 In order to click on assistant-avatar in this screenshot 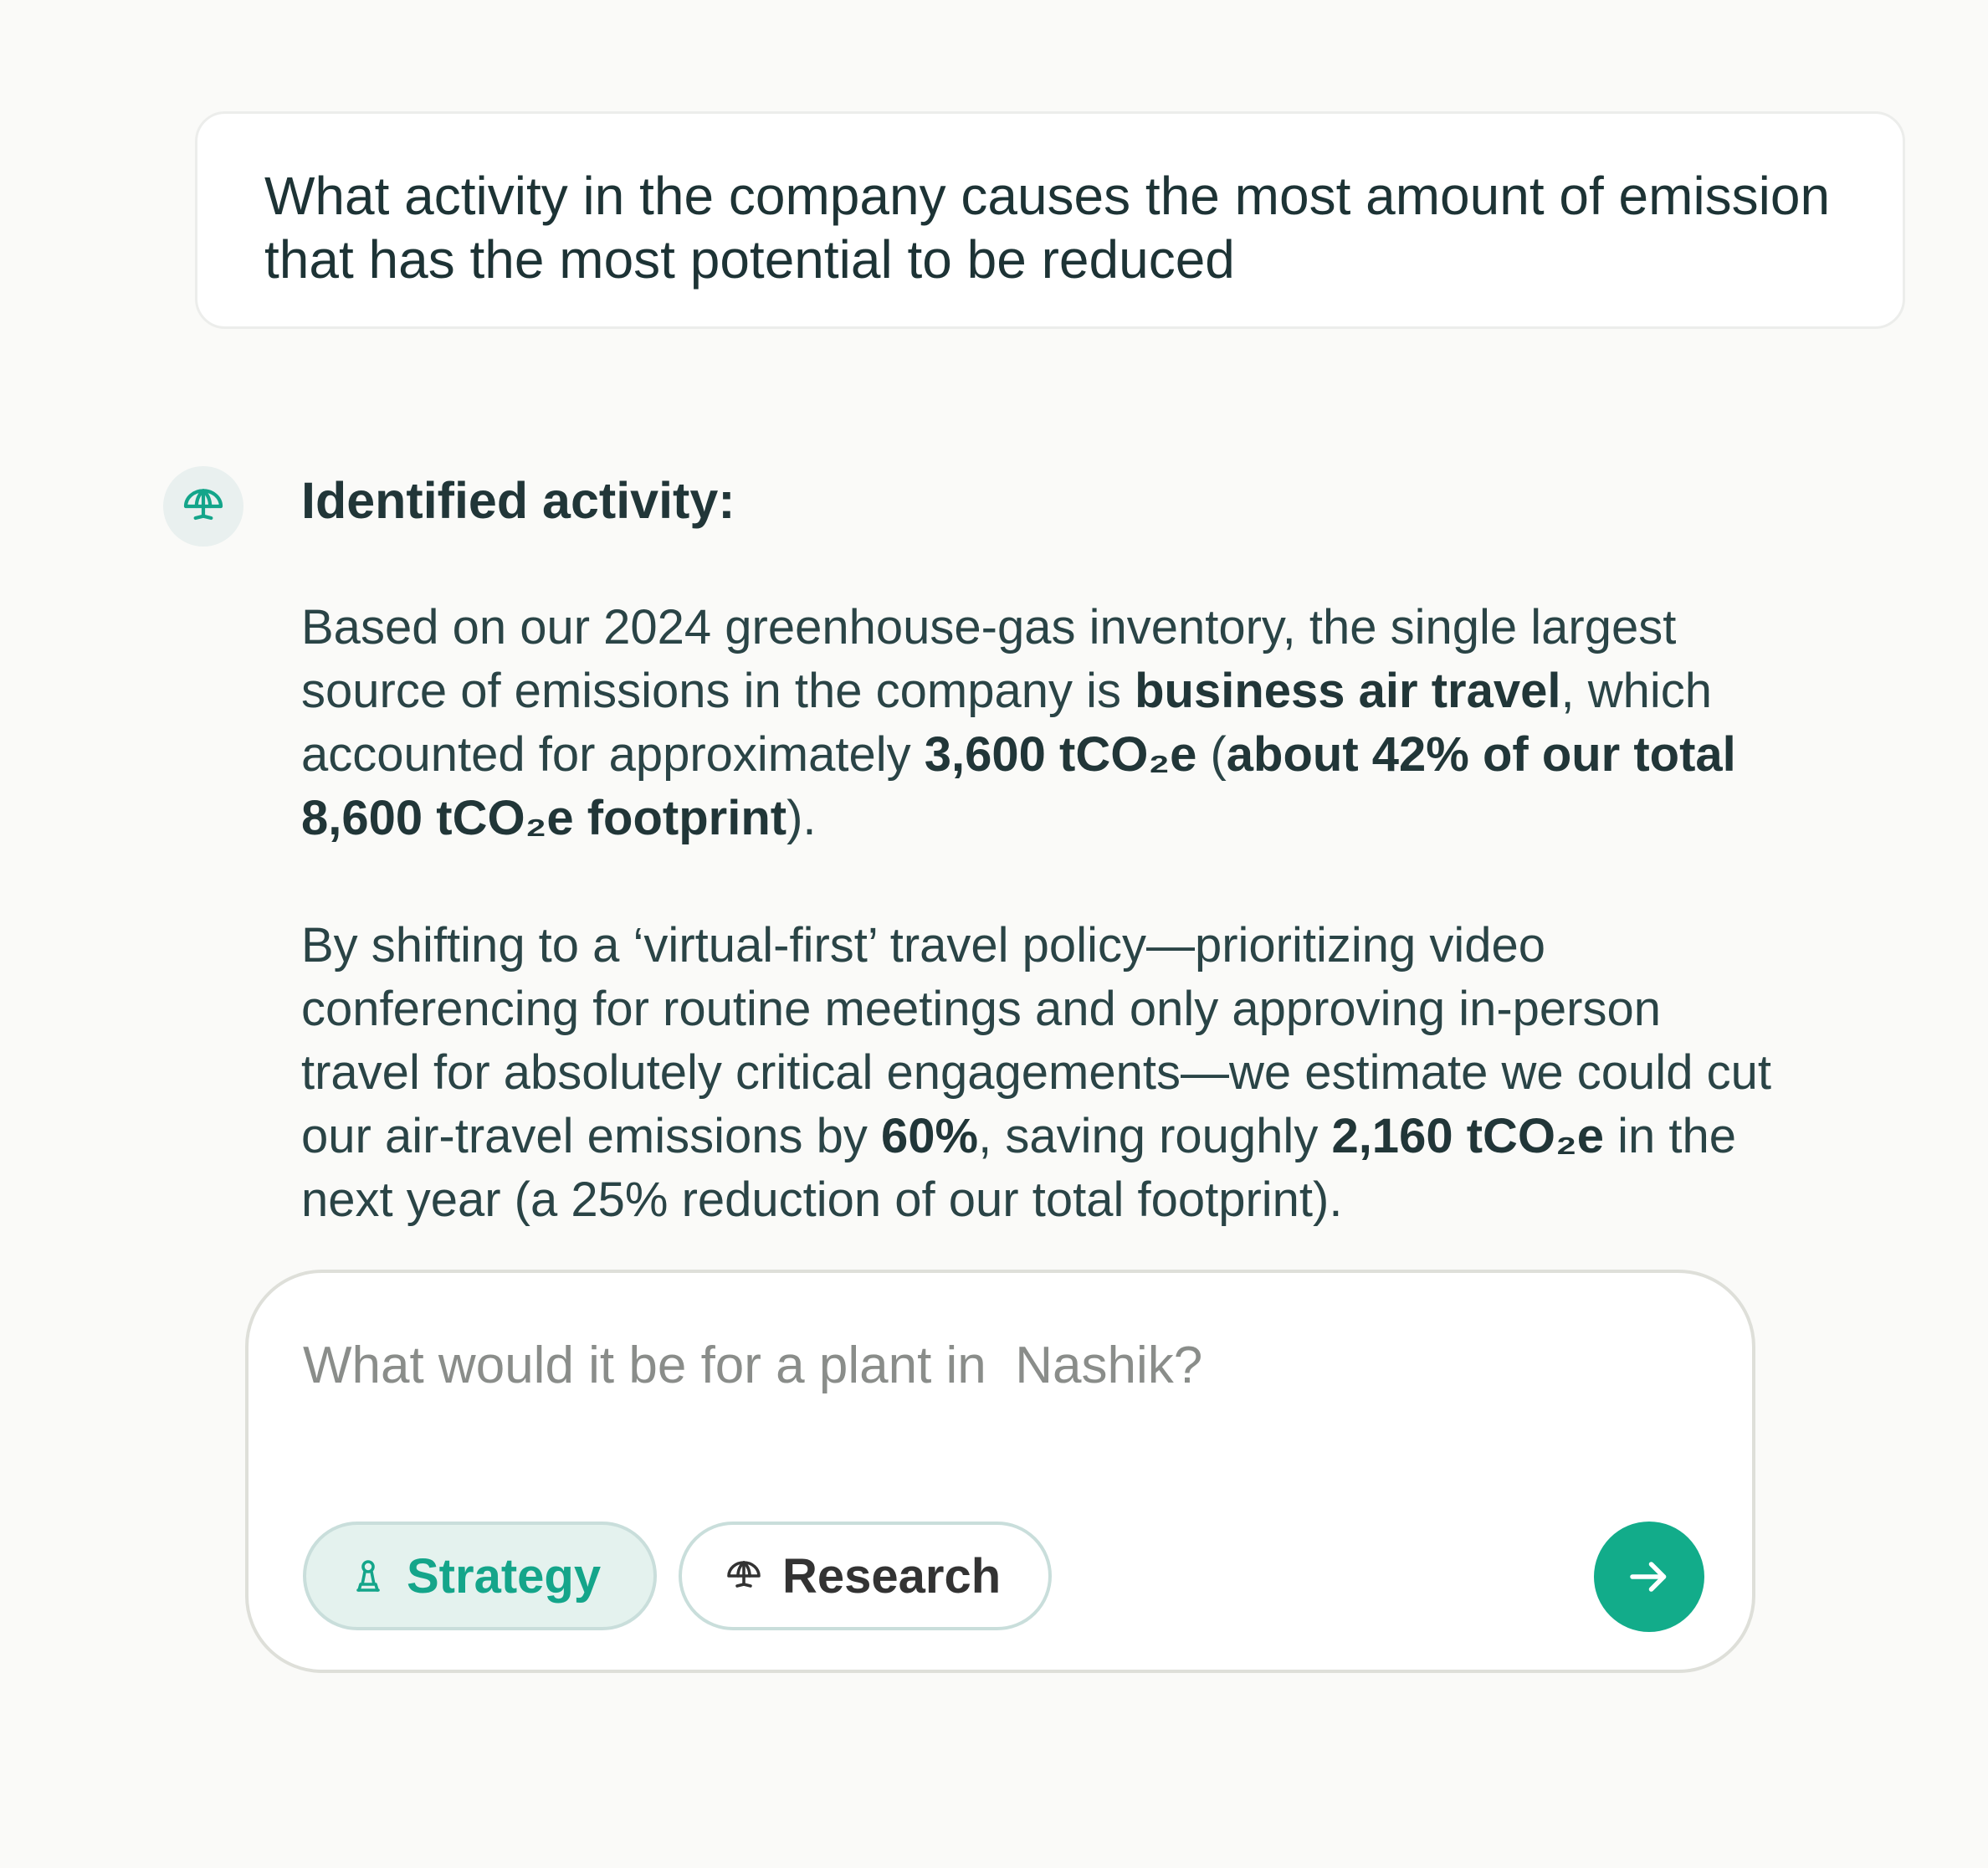, I will do `click(203, 506)`.